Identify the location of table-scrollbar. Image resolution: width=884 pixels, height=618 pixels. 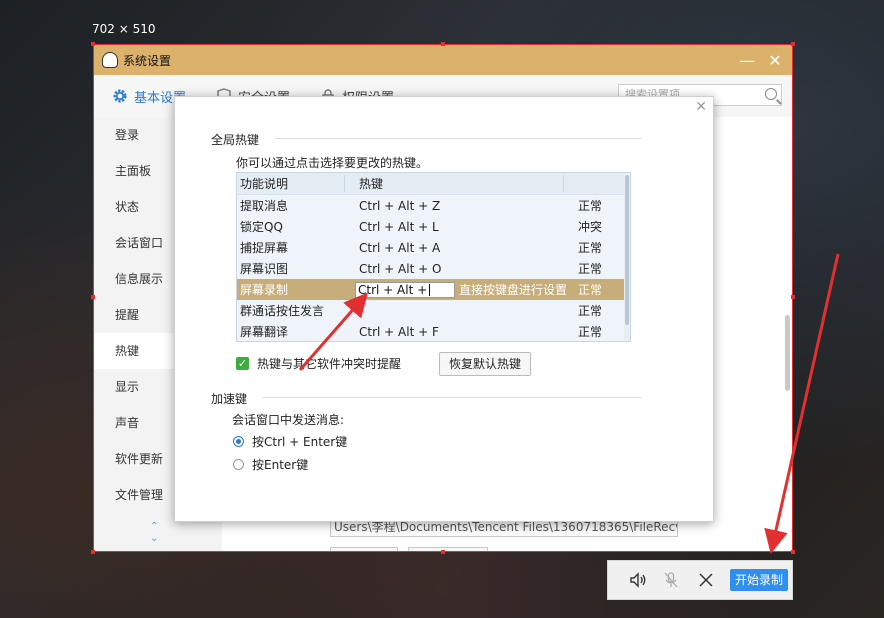
(627, 257).